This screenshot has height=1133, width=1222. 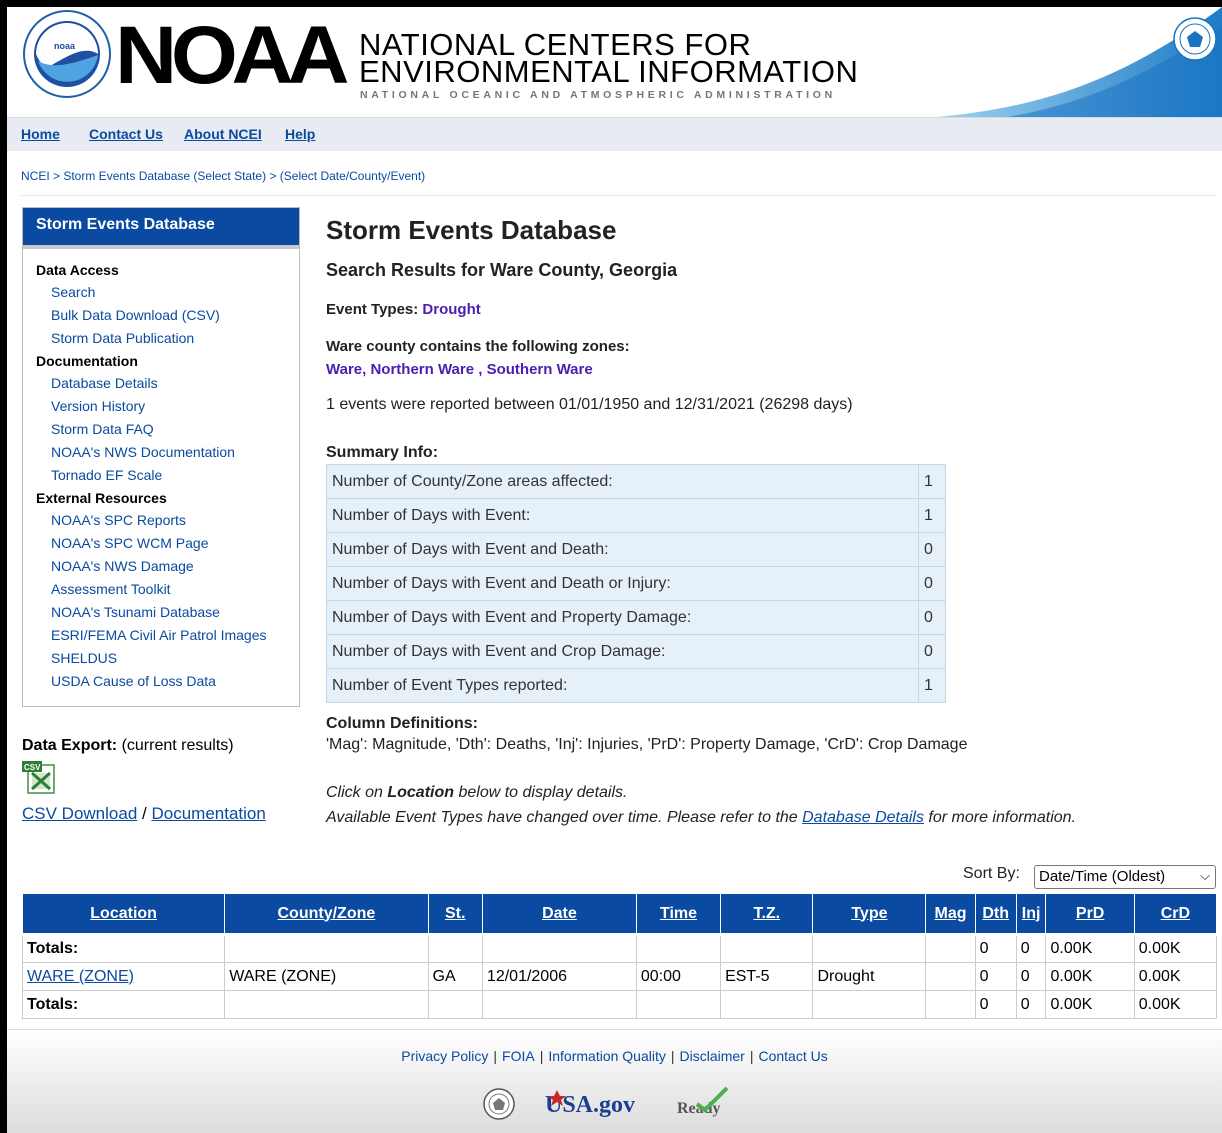 I want to click on col-header-type: Type, so click(x=869, y=914).